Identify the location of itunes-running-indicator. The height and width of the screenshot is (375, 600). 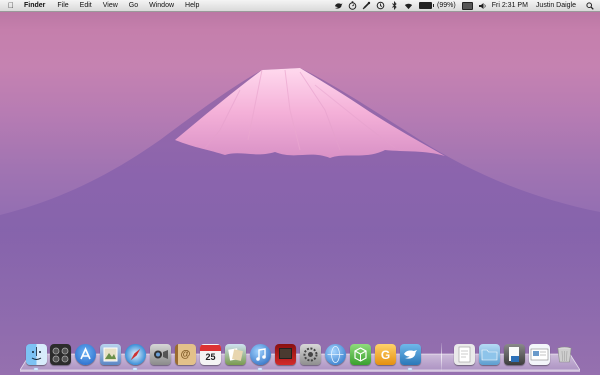
(260, 369).